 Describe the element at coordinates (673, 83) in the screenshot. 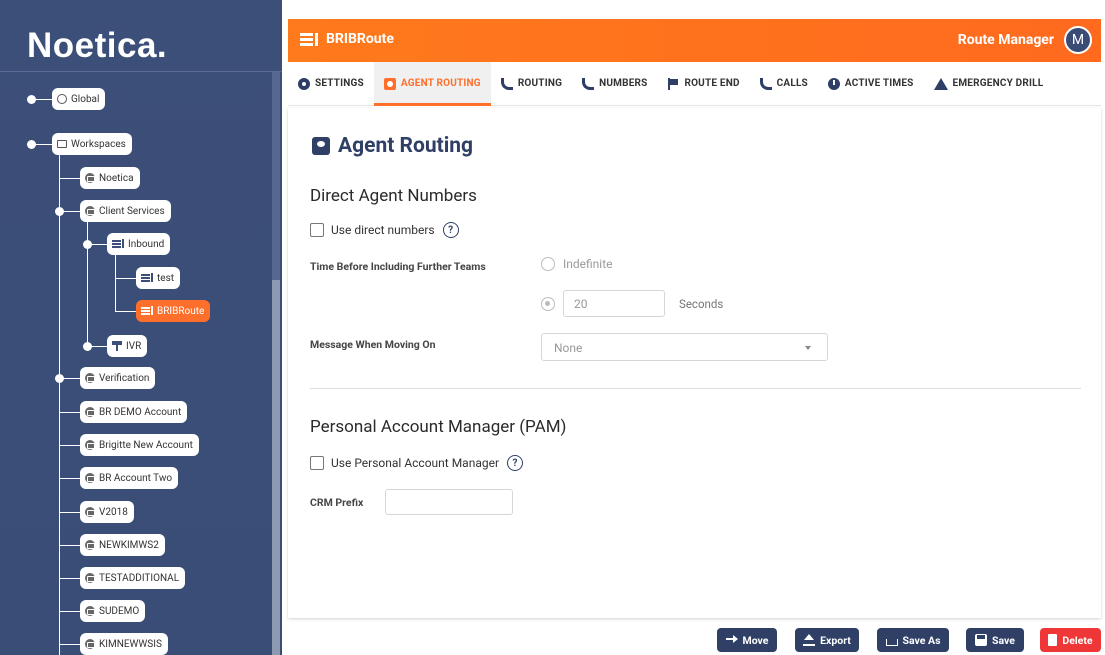

I see `flag-icon` at that location.